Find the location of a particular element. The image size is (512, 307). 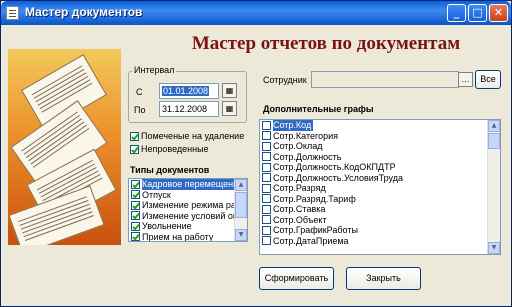

documents-illustration is located at coordinates (64, 147).